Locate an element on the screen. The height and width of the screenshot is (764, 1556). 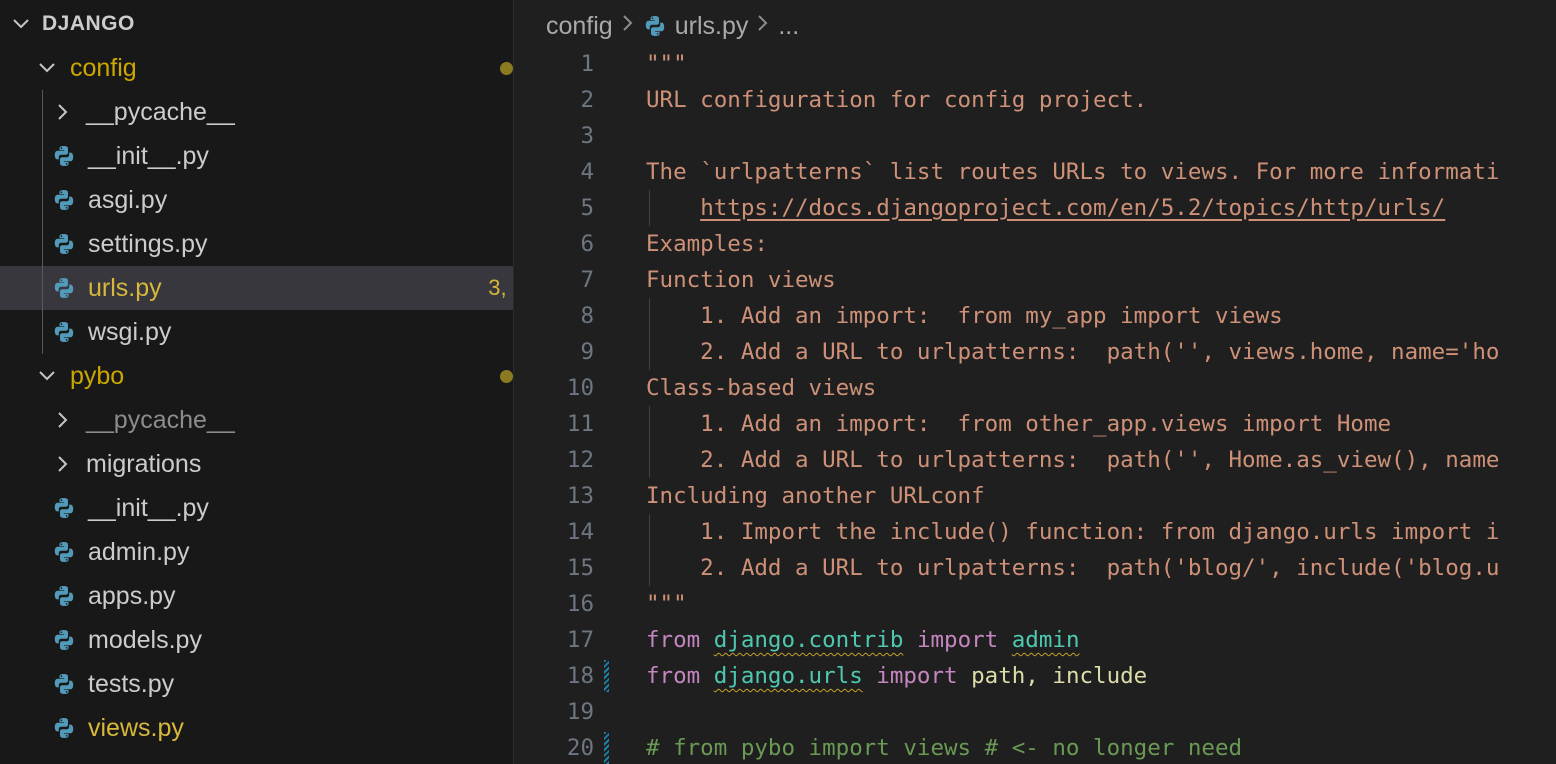
file-item-admin-py: admin.py is located at coordinates (256, 552).